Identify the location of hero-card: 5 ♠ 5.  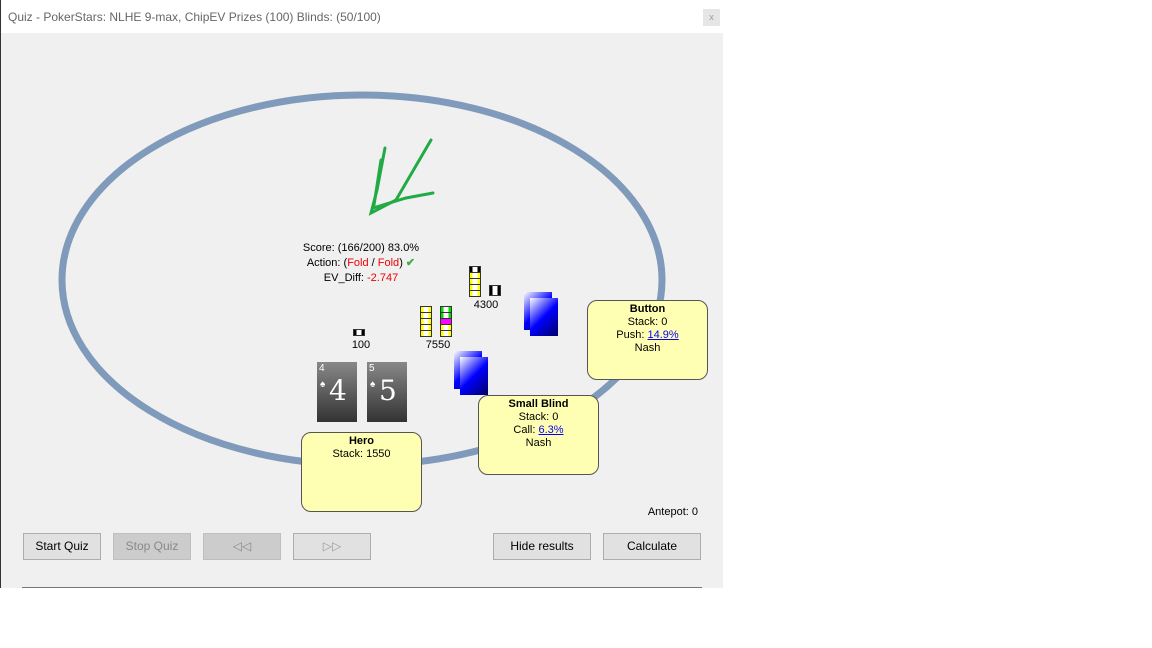
(387, 392).